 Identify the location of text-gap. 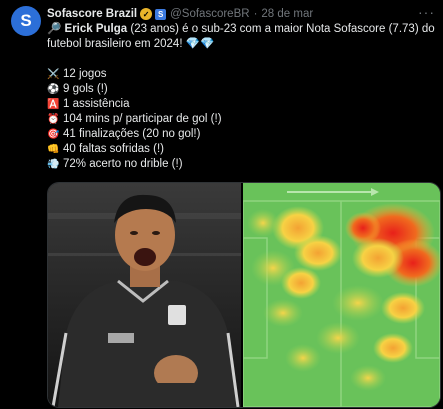
(243, 59).